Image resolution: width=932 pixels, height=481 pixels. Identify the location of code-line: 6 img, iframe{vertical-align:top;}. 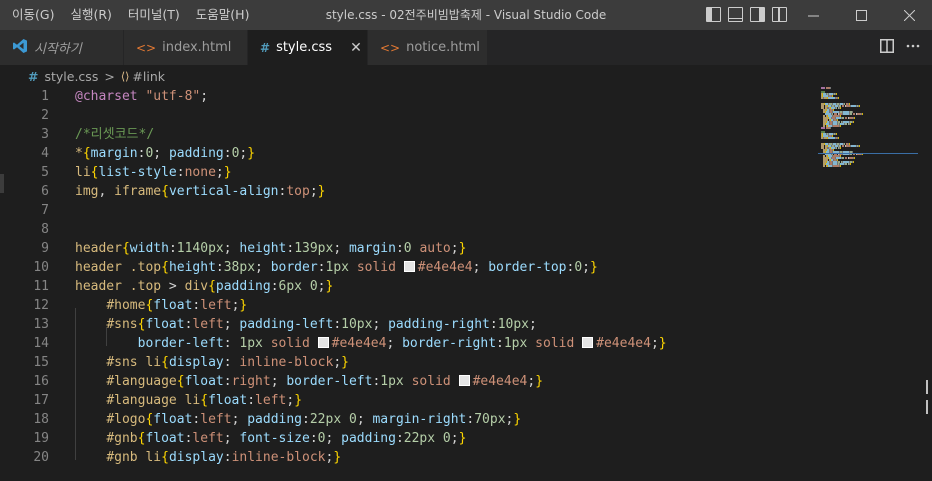
(410, 191).